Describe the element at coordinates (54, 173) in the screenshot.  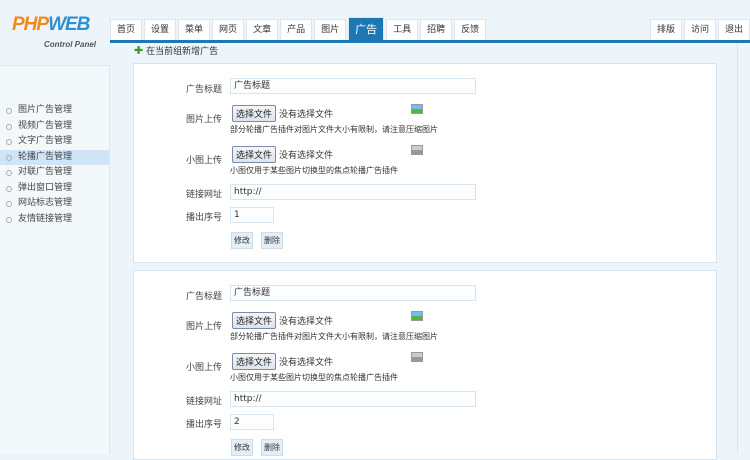
I see `sidebar-item-couplet-ads: 对联广告管理` at that location.